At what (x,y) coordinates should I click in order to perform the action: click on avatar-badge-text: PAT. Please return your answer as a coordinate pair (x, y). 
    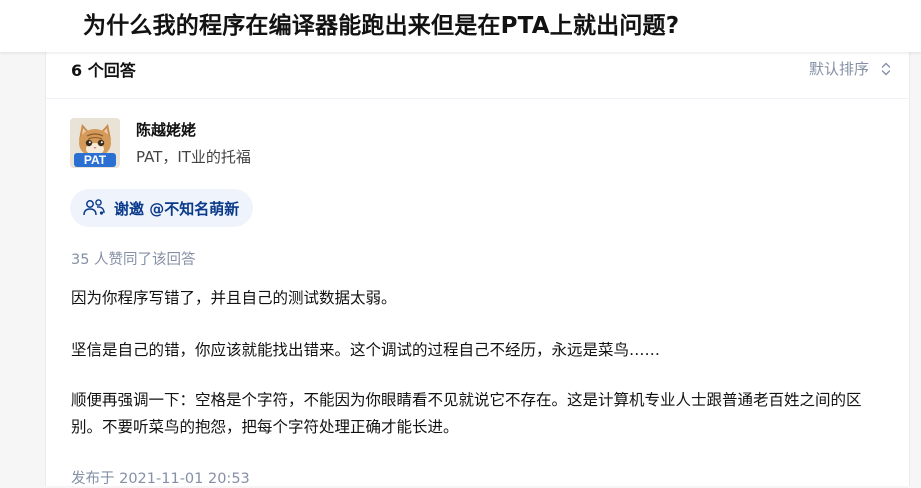
    Looking at the image, I should click on (95, 160).